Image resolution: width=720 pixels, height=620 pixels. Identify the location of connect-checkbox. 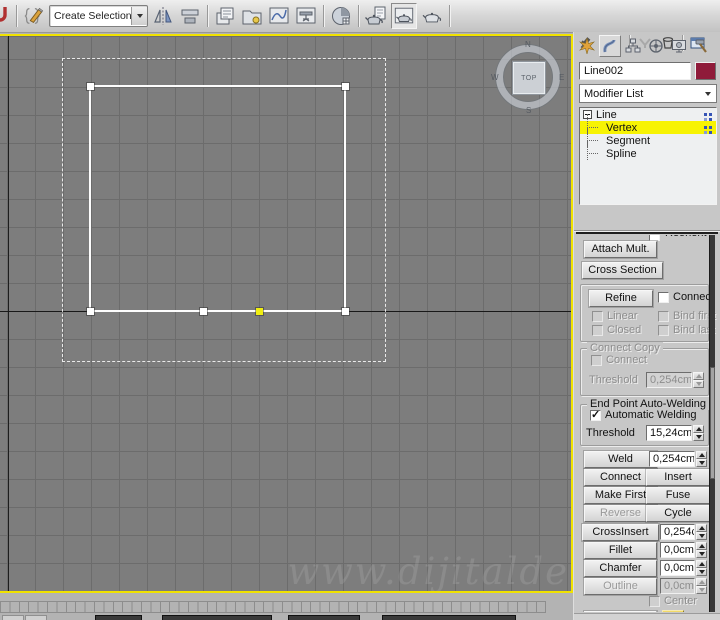
(663, 297).